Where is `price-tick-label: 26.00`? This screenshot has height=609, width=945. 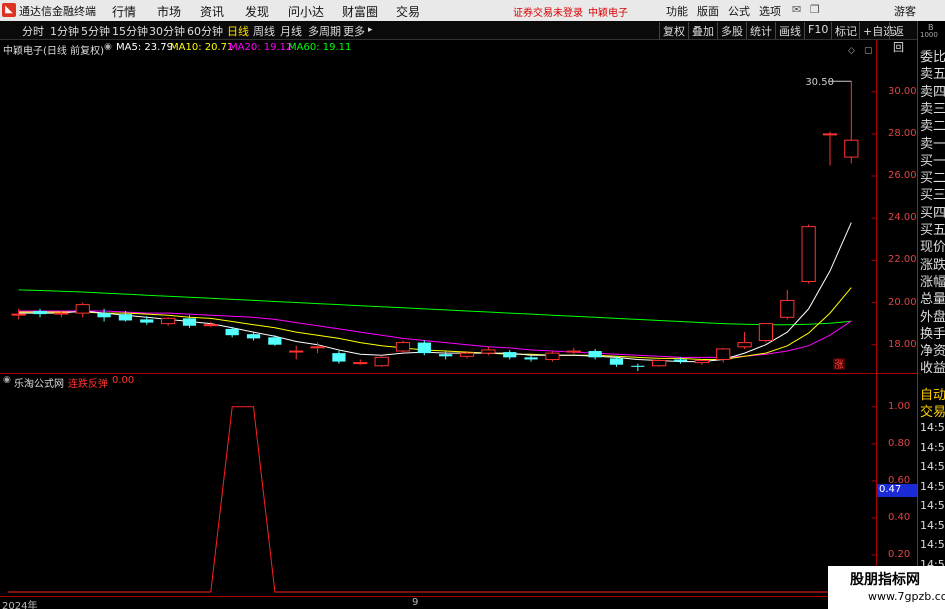 price-tick-label: 26.00 is located at coordinates (902, 176).